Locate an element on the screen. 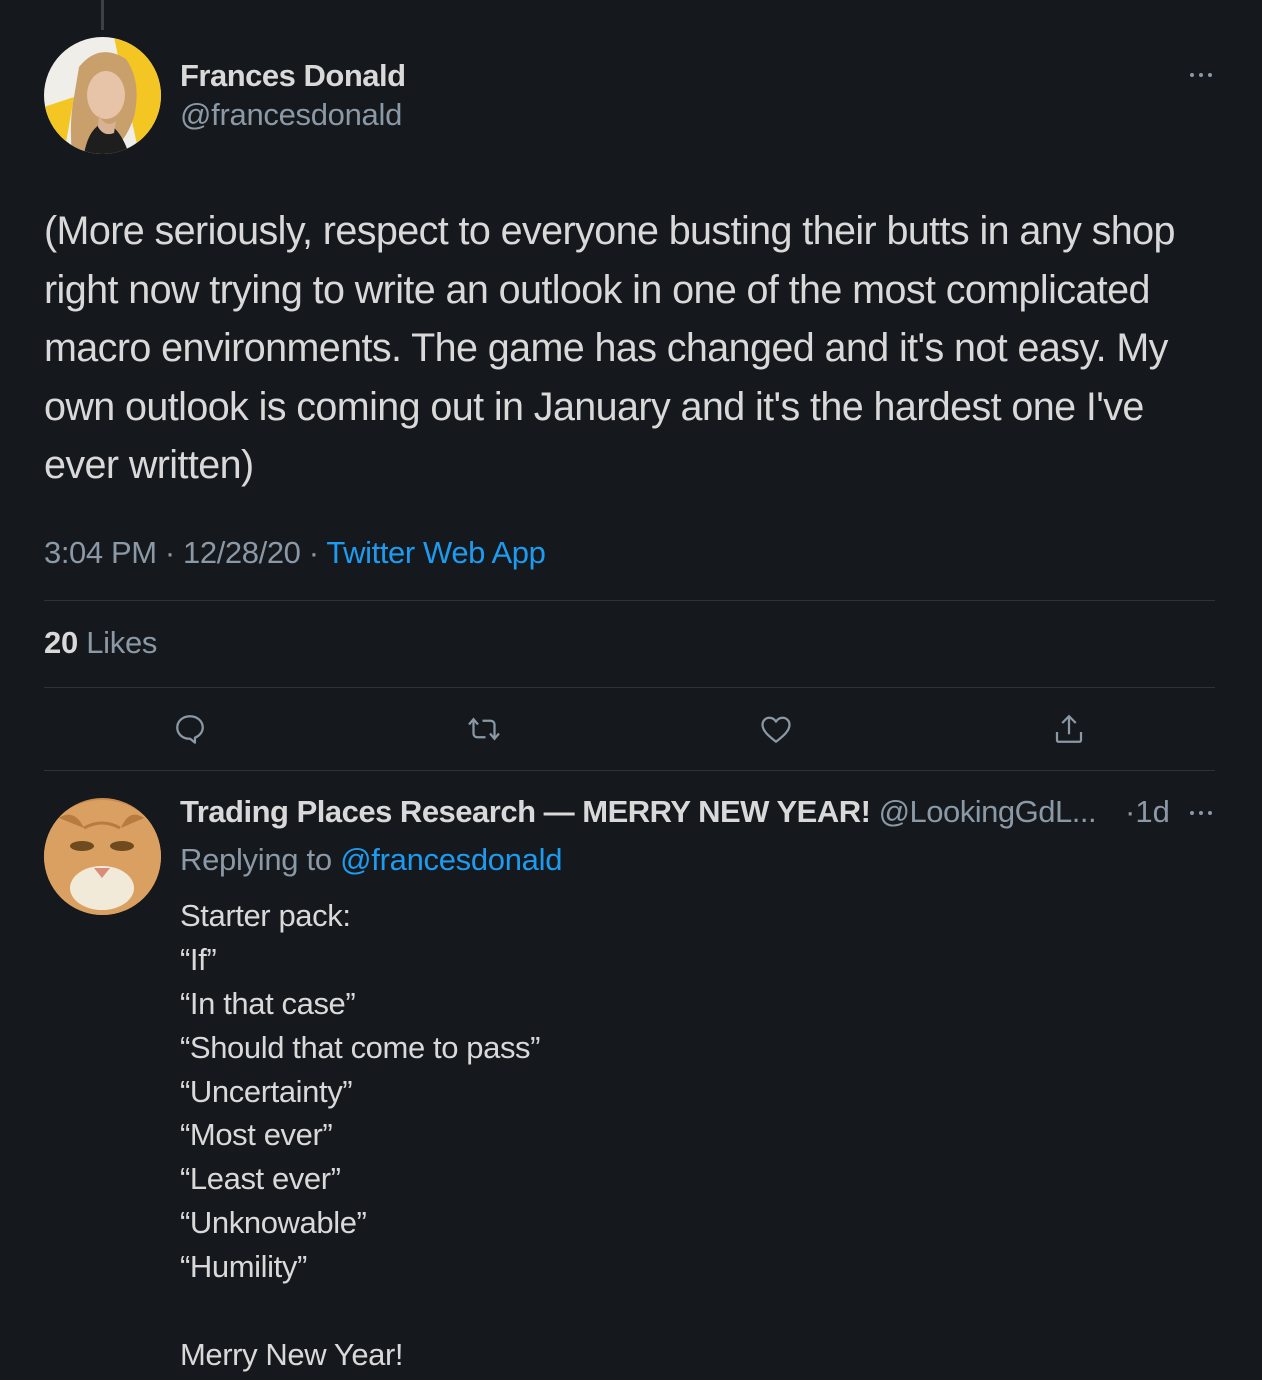  reply-author-avatar is located at coordinates (102, 856).